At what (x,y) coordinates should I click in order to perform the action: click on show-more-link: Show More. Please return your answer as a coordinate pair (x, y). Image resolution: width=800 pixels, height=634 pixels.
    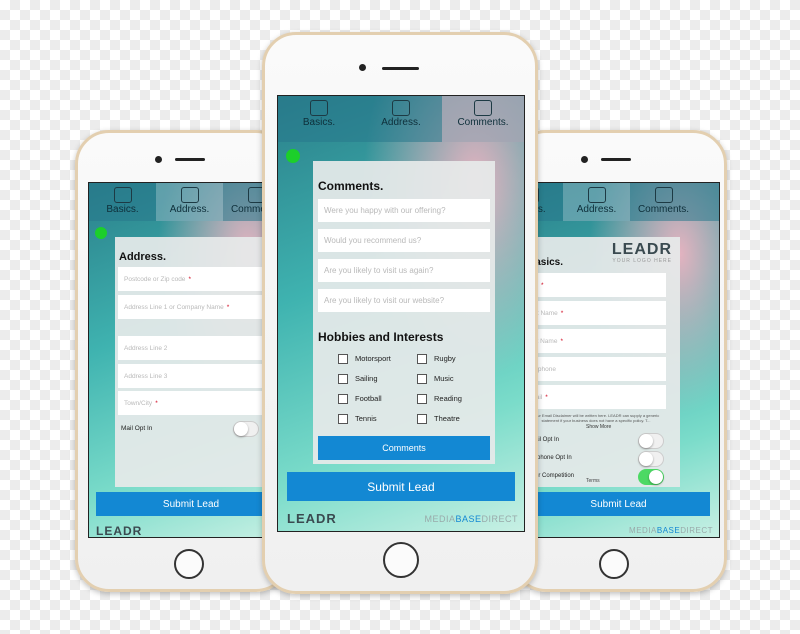
    Looking at the image, I should click on (598, 427).